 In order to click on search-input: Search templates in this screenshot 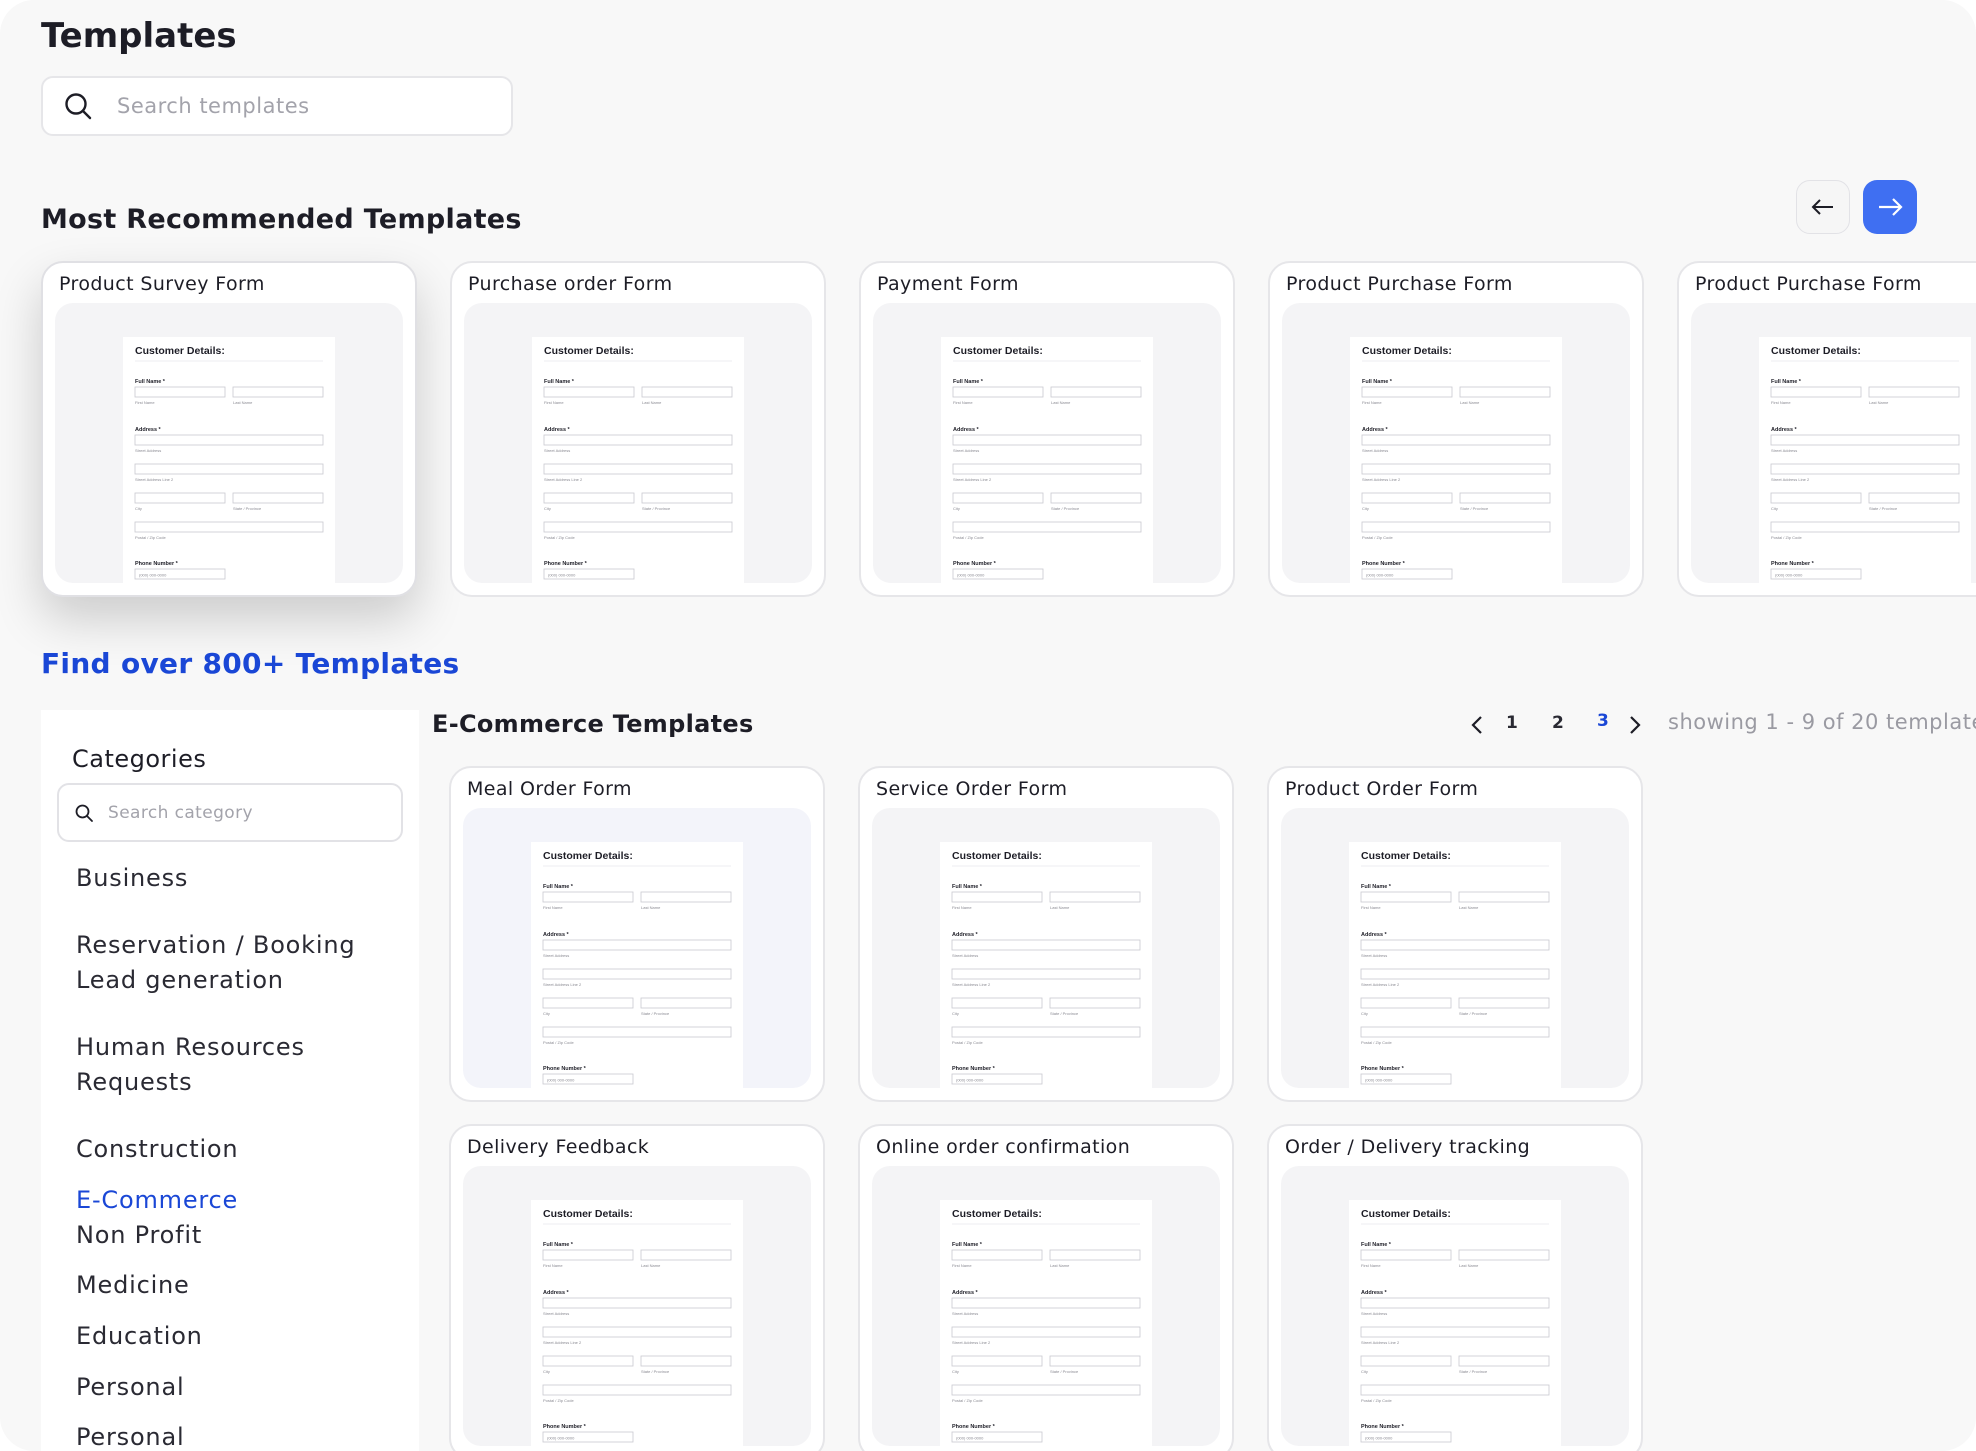, I will do `click(213, 106)`.